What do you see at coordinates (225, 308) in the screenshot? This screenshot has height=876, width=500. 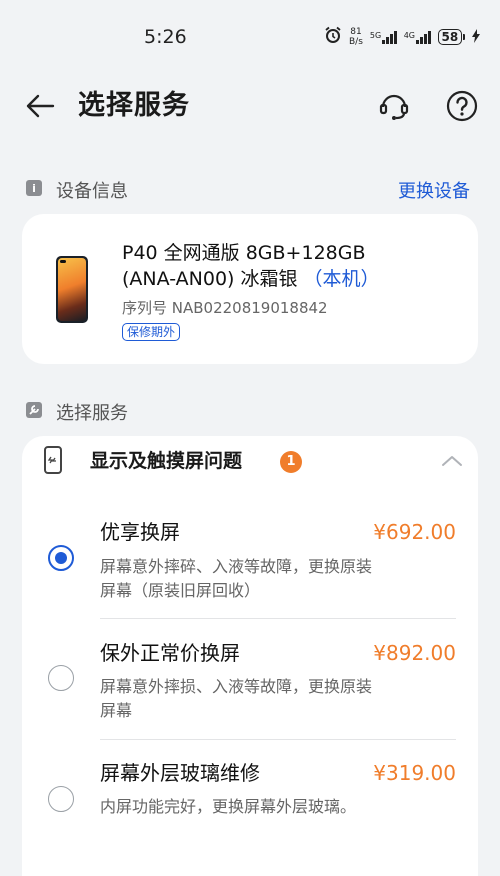 I see `serial-number: 序列号 NAB0220819018842` at bounding box center [225, 308].